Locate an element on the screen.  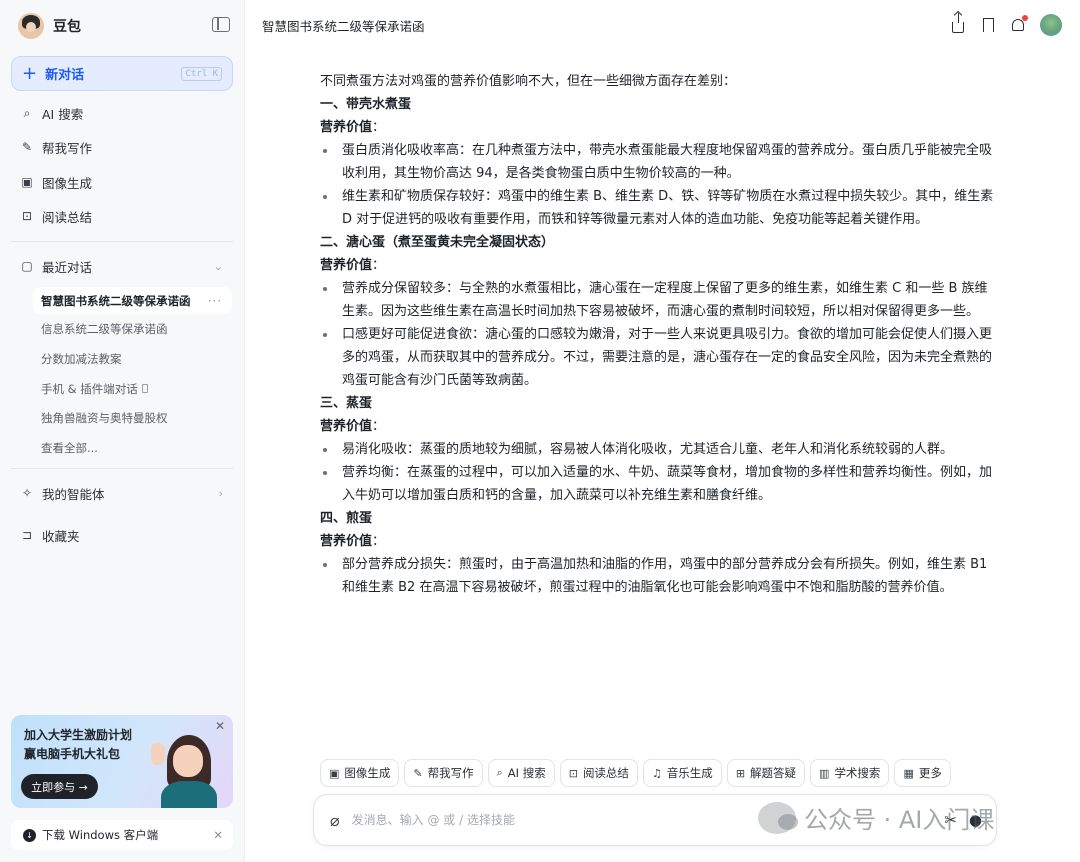
chip-ai-search: ⌕ AI 搜索 is located at coordinates (521, 773).